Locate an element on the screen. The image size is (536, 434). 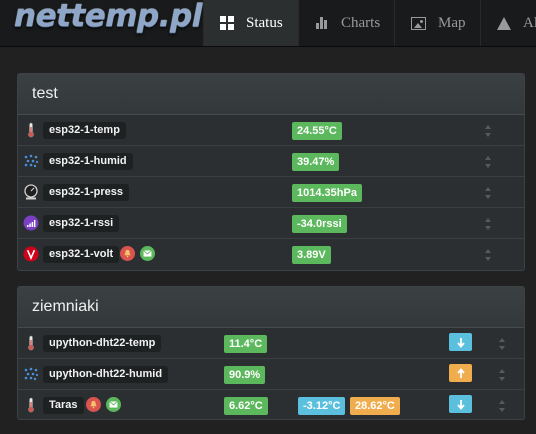
tab-label: Map is located at coordinates (452, 22).